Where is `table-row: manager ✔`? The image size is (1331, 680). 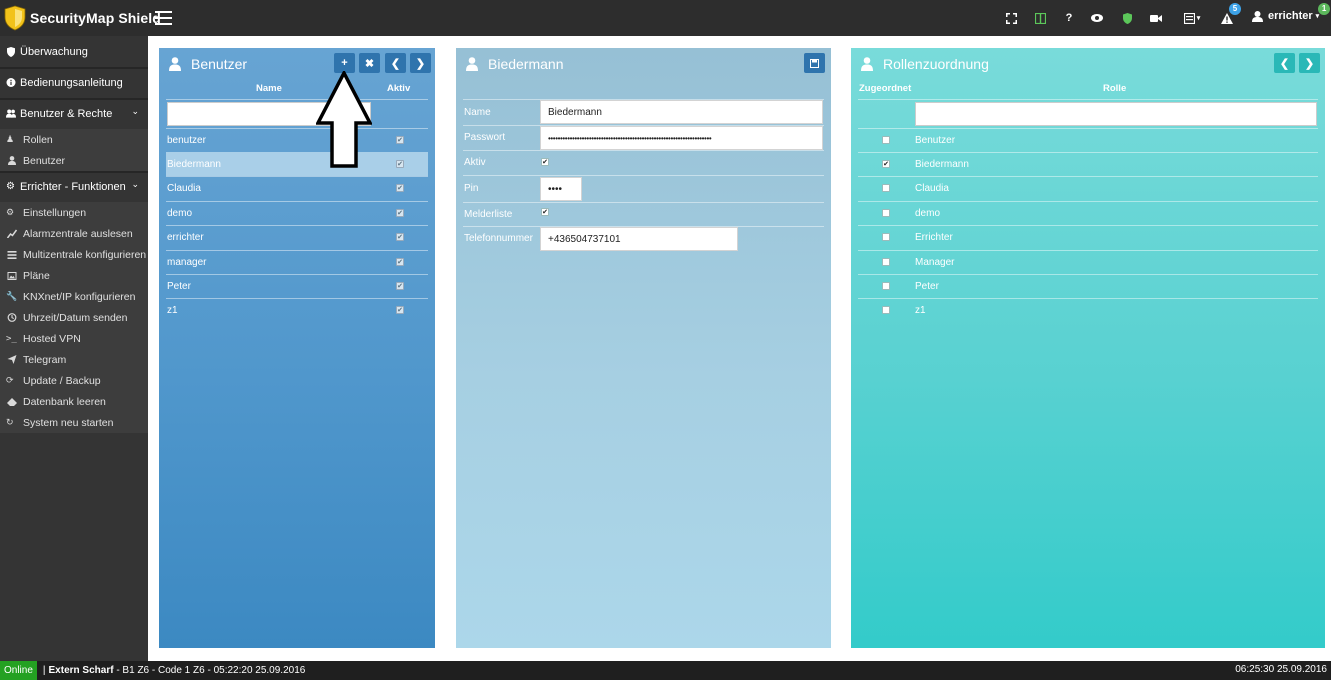 table-row: manager ✔ is located at coordinates (297, 262).